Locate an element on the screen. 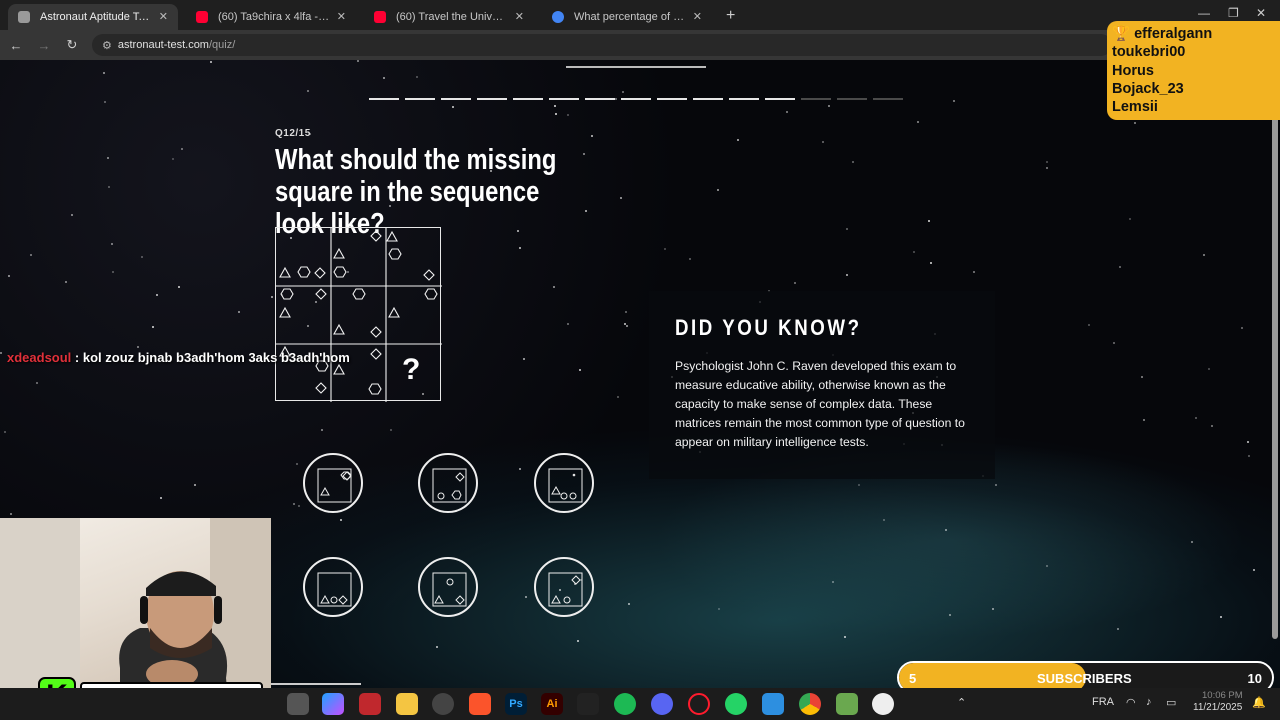 Image resolution: width=1280 pixels, height=720 pixels. language-indicator: FRA is located at coordinates (1103, 702).